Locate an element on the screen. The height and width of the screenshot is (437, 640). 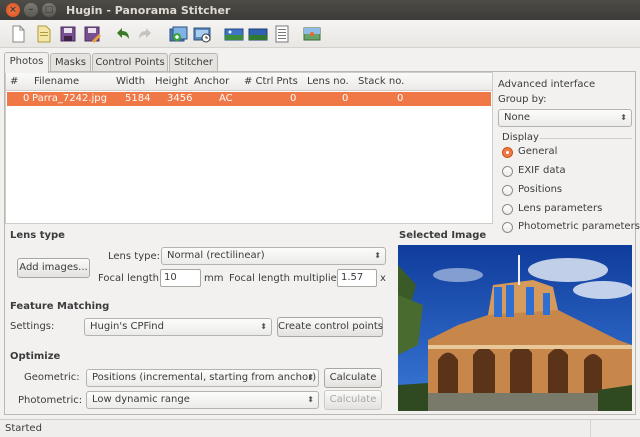
title-bar: × – □ Hugin - Panorama Stitcher is located at coordinates (320, 10).